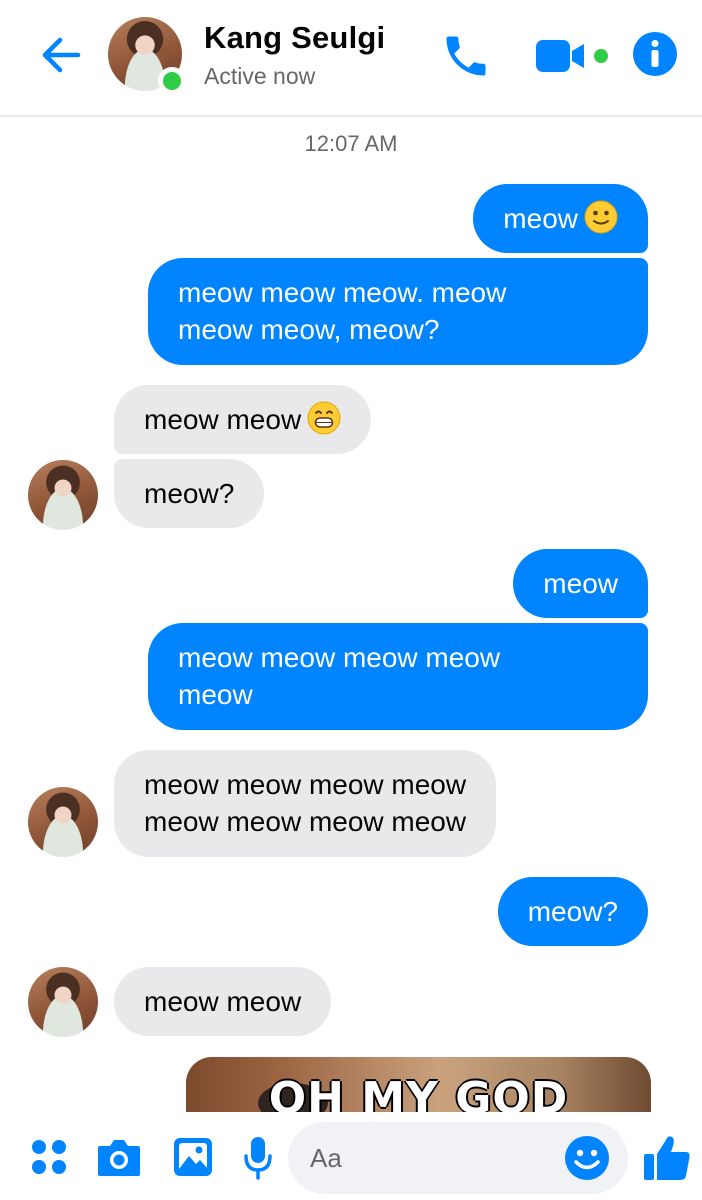  I want to click on message-composer, so click(351, 1156).